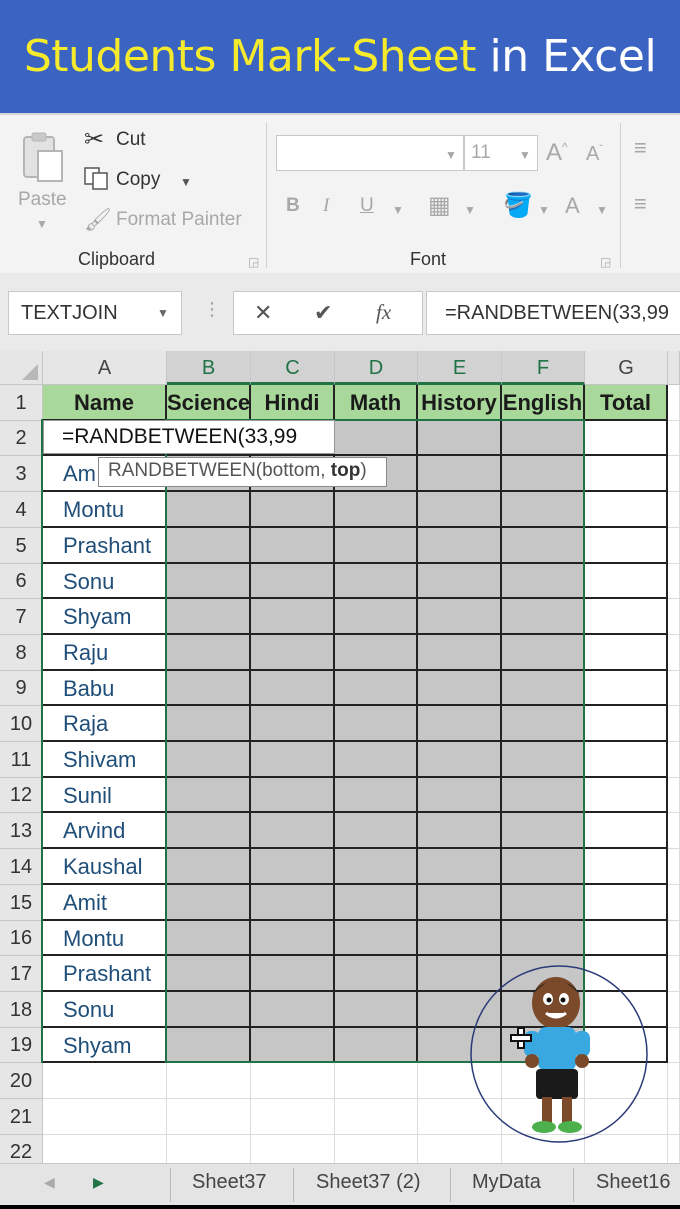  I want to click on name-cell: Prashant, so click(105, 546).